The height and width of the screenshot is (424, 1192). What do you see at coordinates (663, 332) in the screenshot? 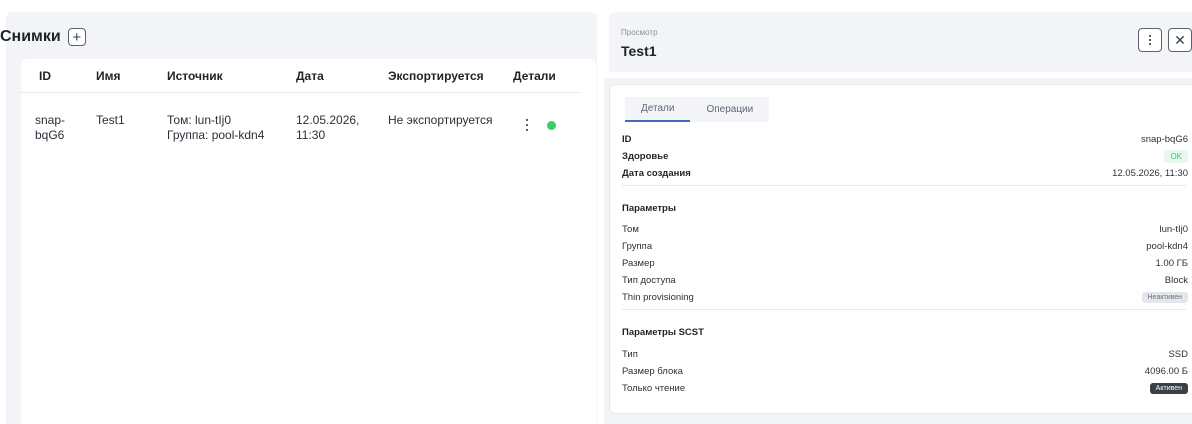
I see `scst-heading: Параметры SCST` at bounding box center [663, 332].